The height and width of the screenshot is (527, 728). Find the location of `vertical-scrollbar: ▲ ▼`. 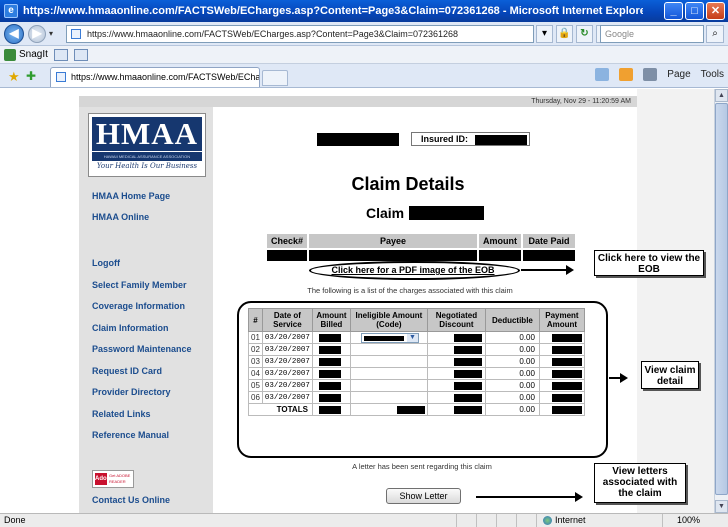

vertical-scrollbar: ▲ ▼ is located at coordinates (721, 301).